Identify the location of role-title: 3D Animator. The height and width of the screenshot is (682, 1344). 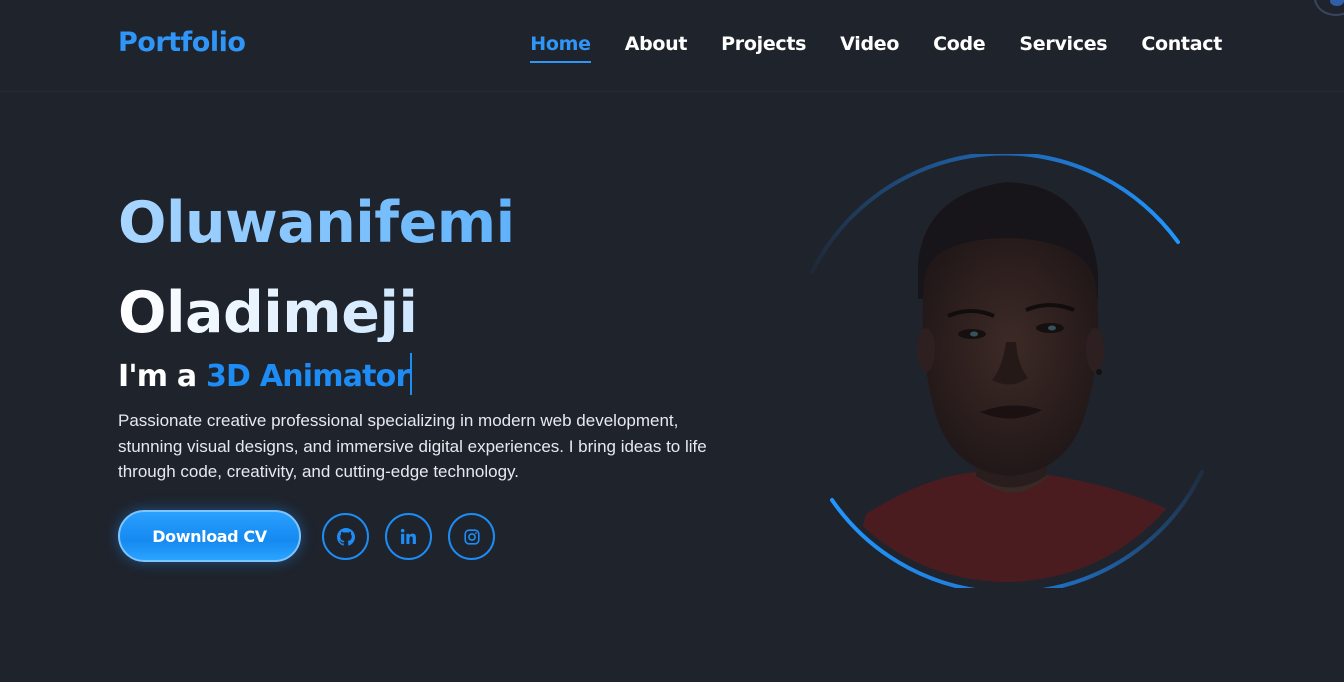
(307, 376).